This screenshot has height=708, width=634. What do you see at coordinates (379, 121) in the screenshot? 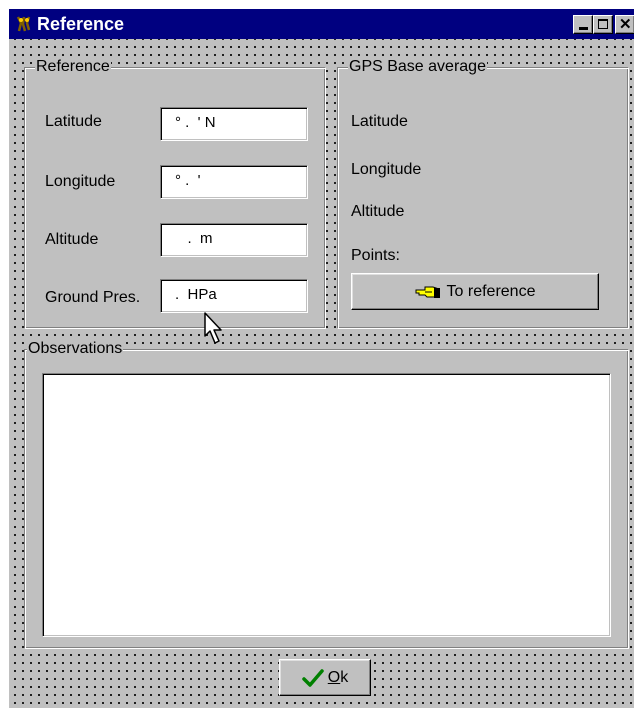
I see `gps-latitude-label: Latitude` at bounding box center [379, 121].